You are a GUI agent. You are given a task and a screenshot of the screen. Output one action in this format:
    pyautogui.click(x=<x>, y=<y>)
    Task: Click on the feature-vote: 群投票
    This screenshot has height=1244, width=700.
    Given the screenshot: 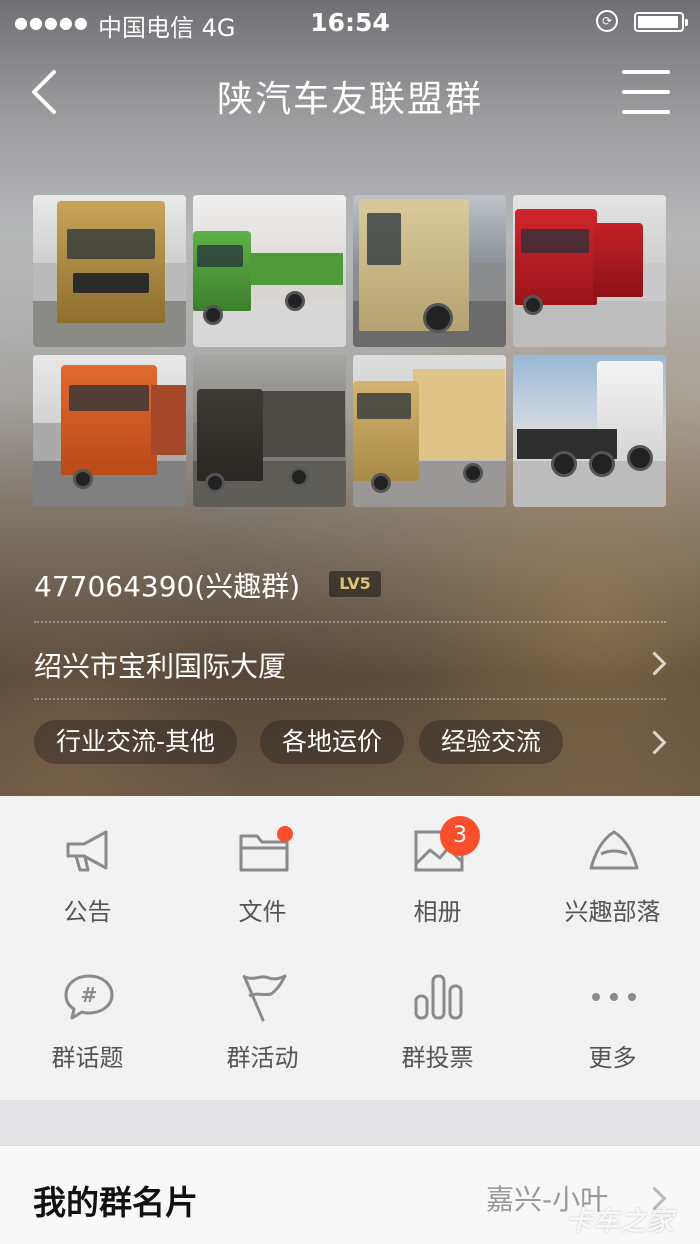 What is the action you would take?
    pyautogui.click(x=437, y=1012)
    